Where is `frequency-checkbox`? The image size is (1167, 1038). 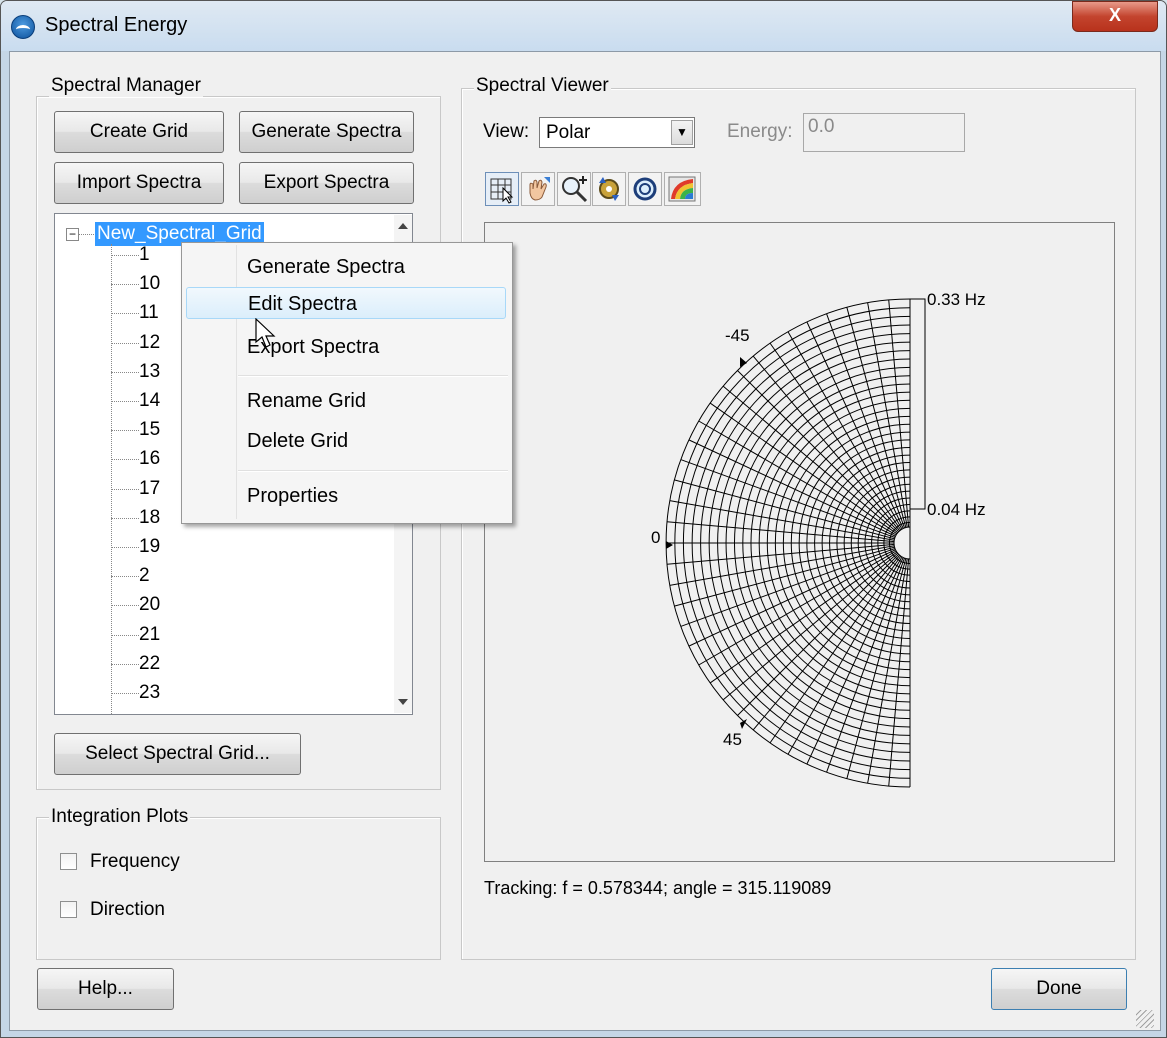
frequency-checkbox is located at coordinates (68, 861).